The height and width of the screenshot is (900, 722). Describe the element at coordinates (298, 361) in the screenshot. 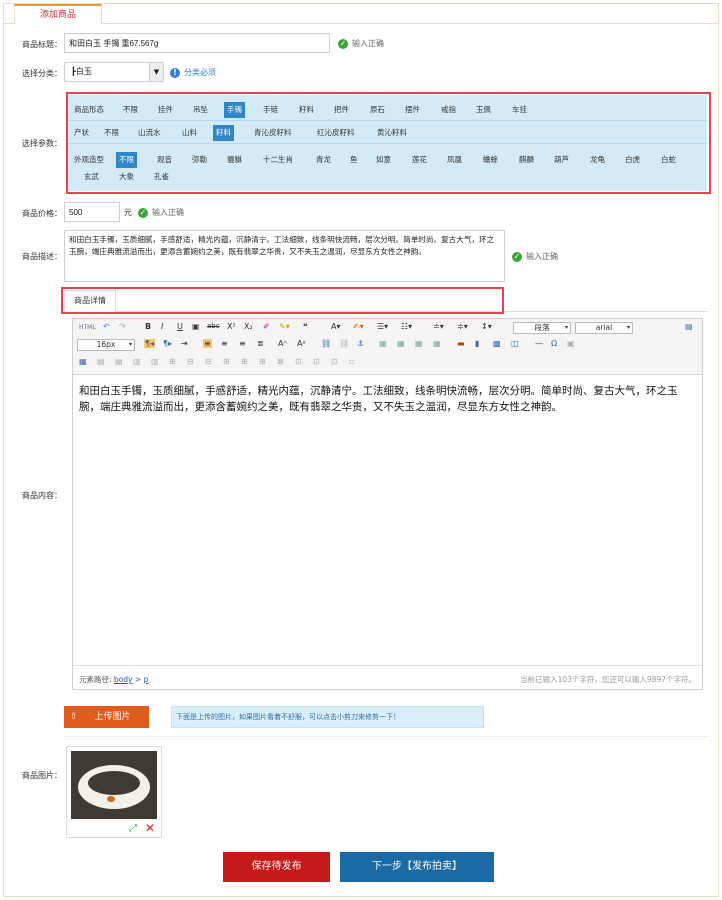

I see `table-props-icon: ⊡` at that location.